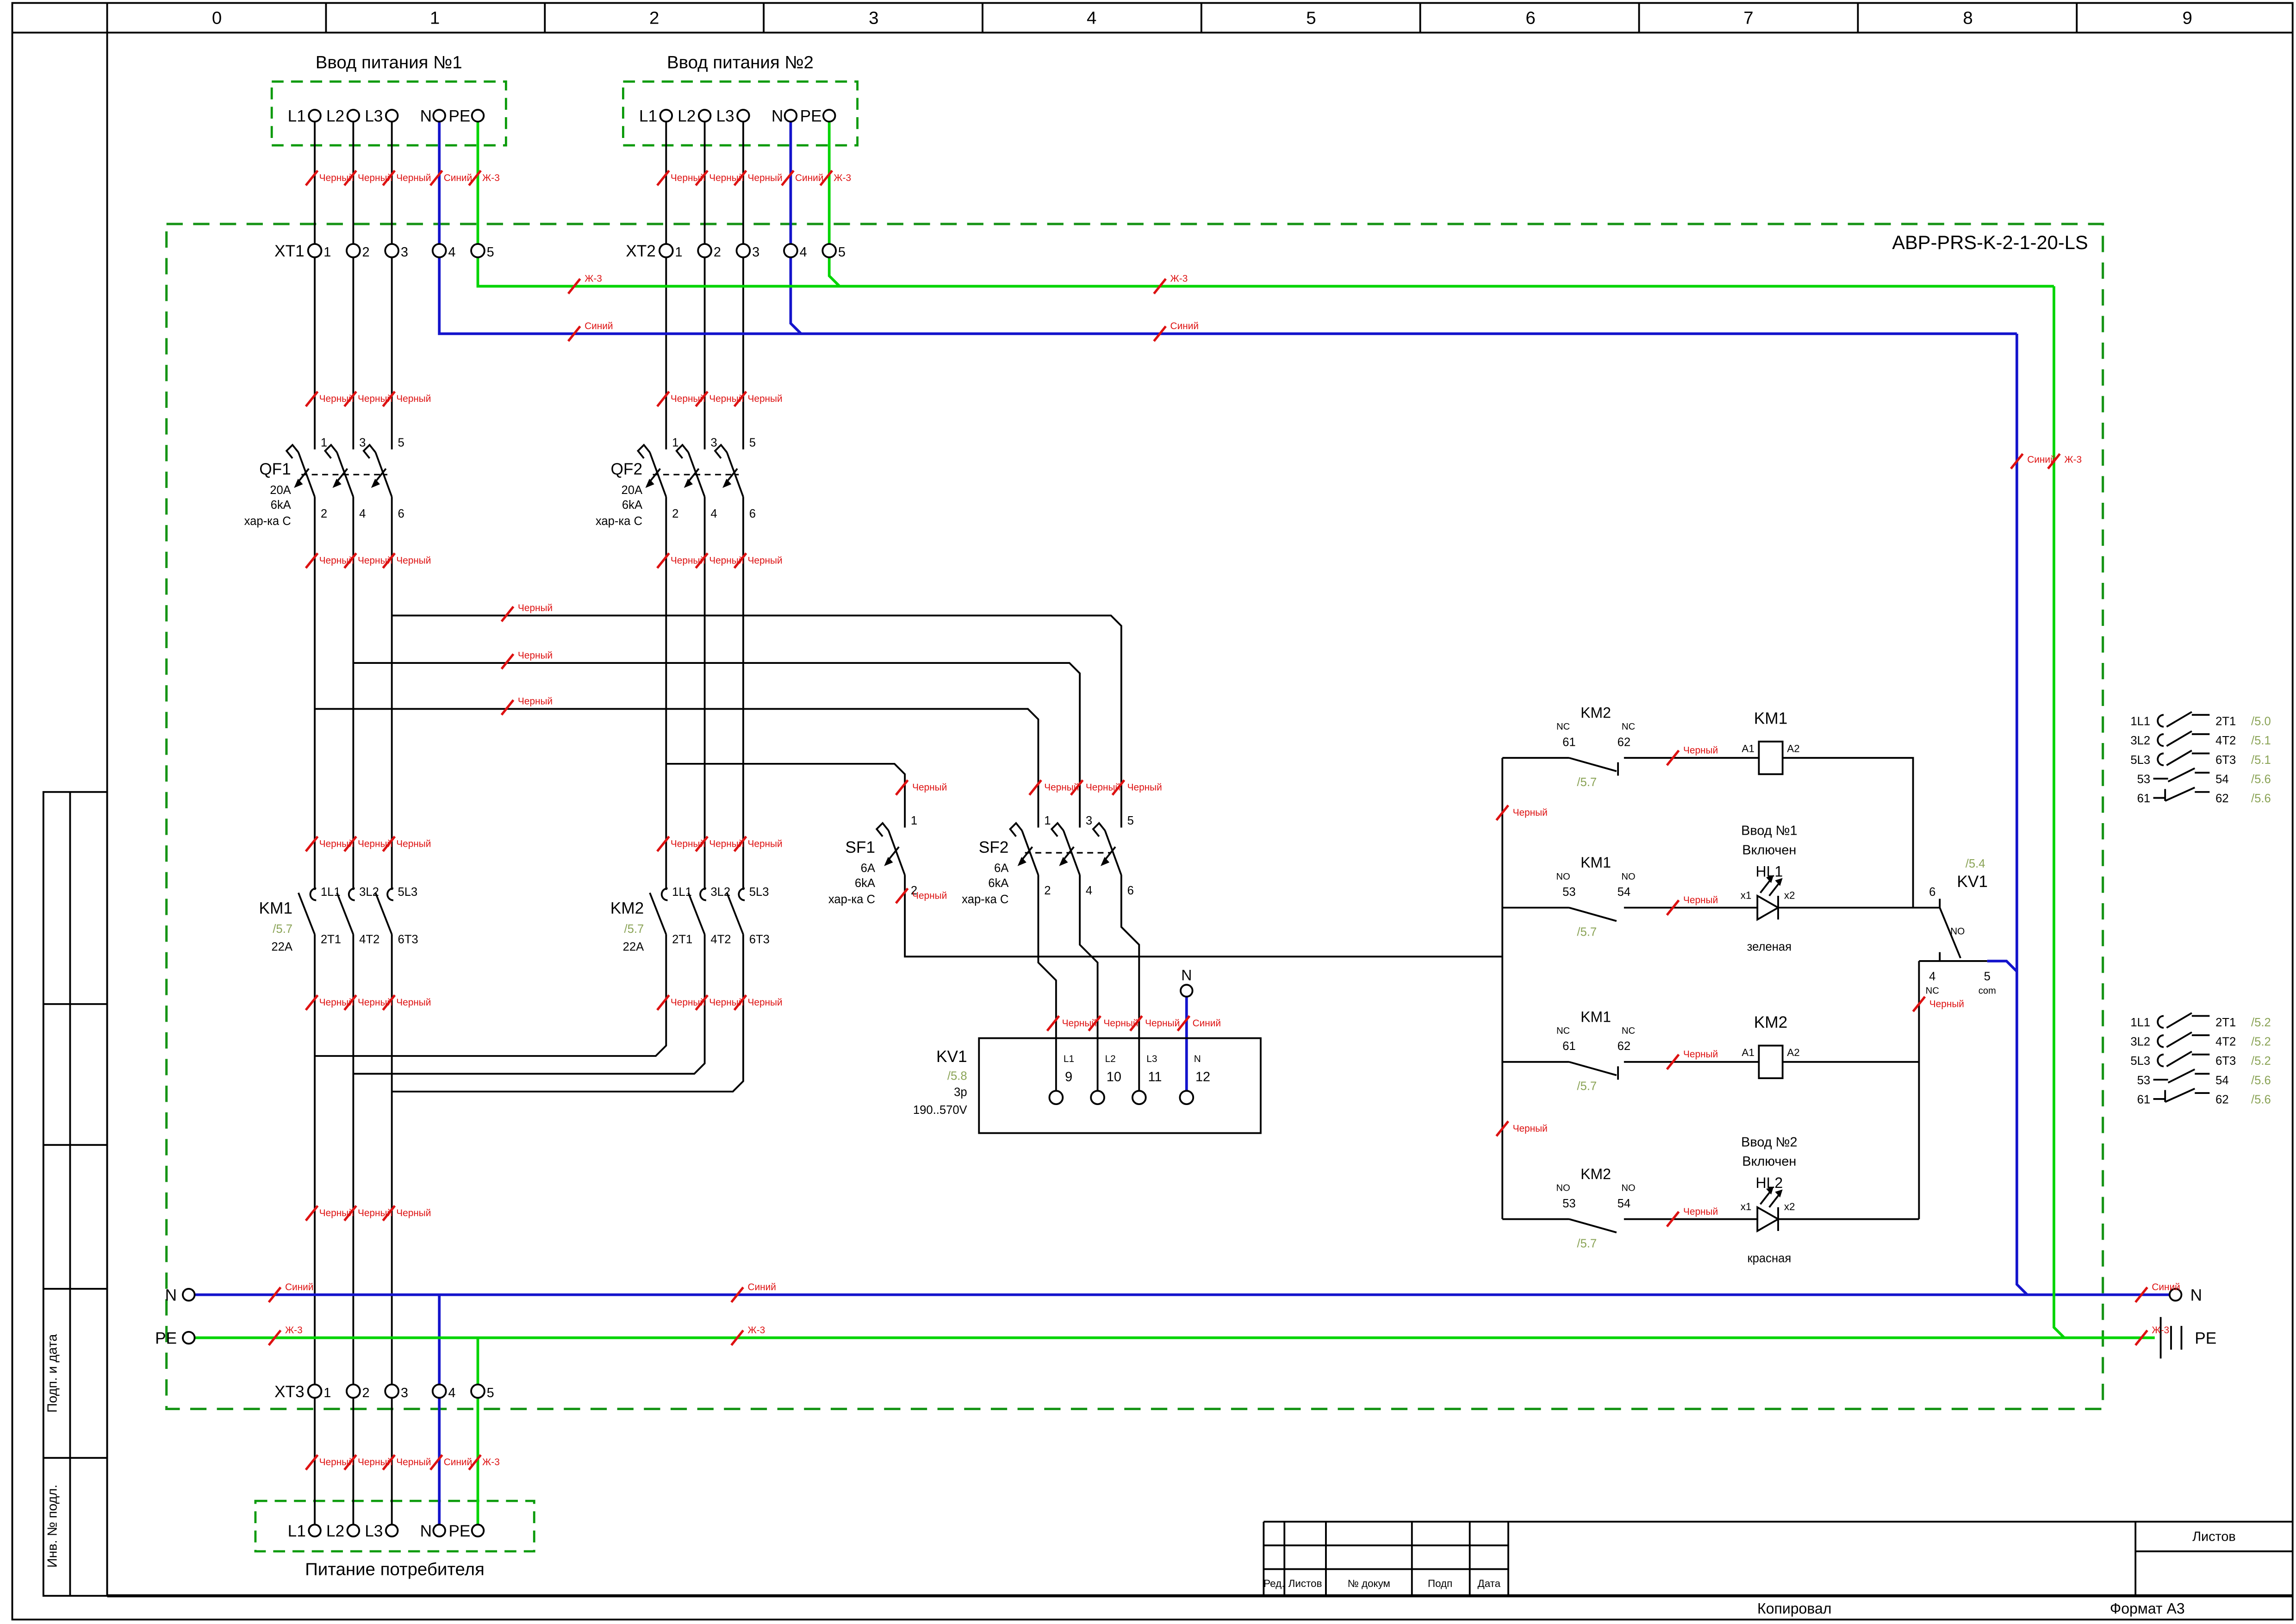 Image resolution: width=2296 pixels, height=1624 pixels. What do you see at coordinates (369, 939) in the screenshot?
I see `km1-4t2: 4T2` at bounding box center [369, 939].